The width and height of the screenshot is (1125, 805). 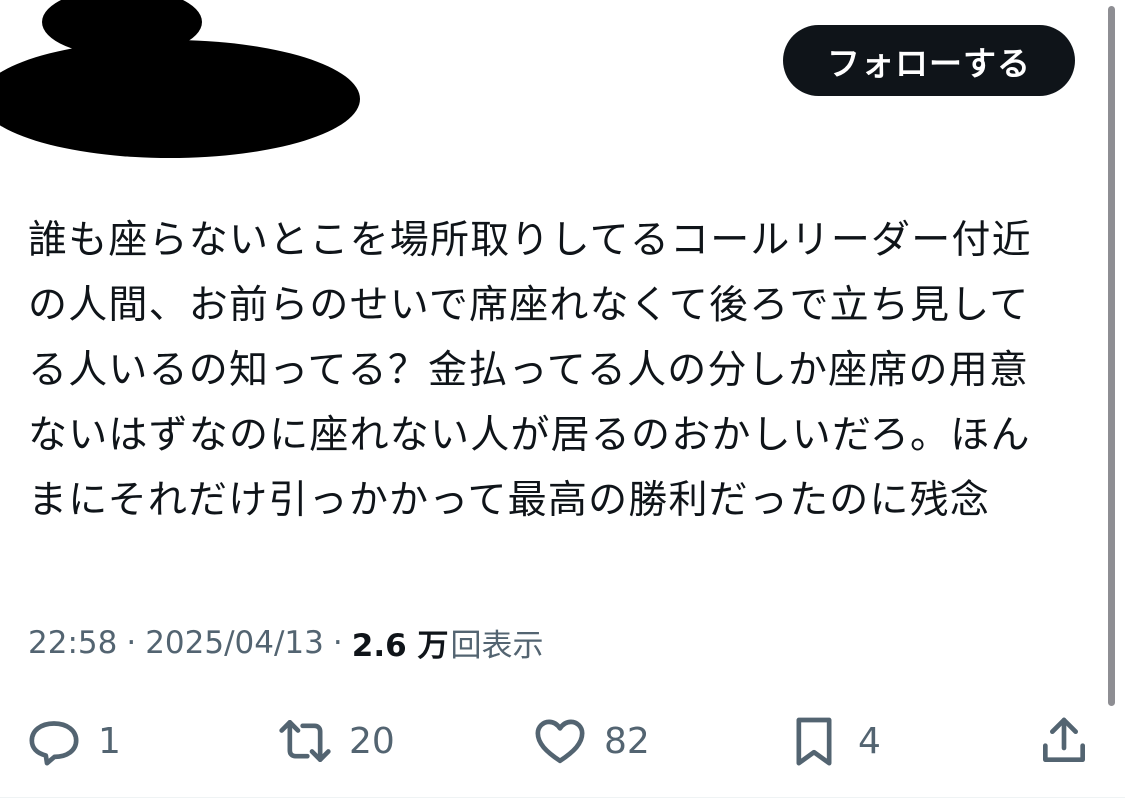 What do you see at coordinates (929, 60) in the screenshot?
I see `follow-button: フォローする` at bounding box center [929, 60].